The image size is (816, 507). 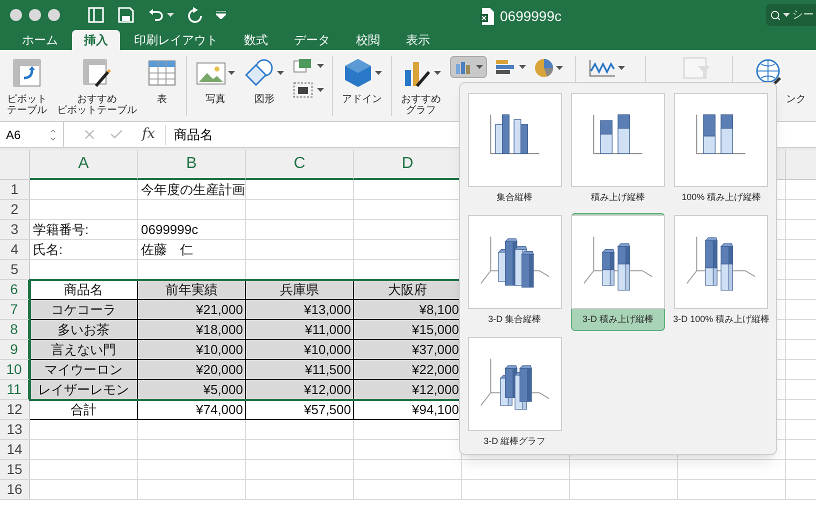 What do you see at coordinates (15, 410) in the screenshot?
I see `row-header: 12` at bounding box center [15, 410].